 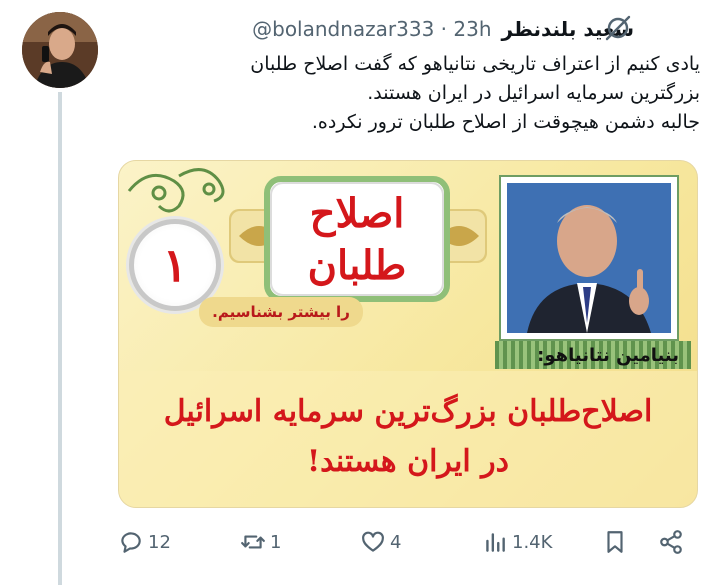 I want to click on bookmark-icon, so click(x=615, y=542).